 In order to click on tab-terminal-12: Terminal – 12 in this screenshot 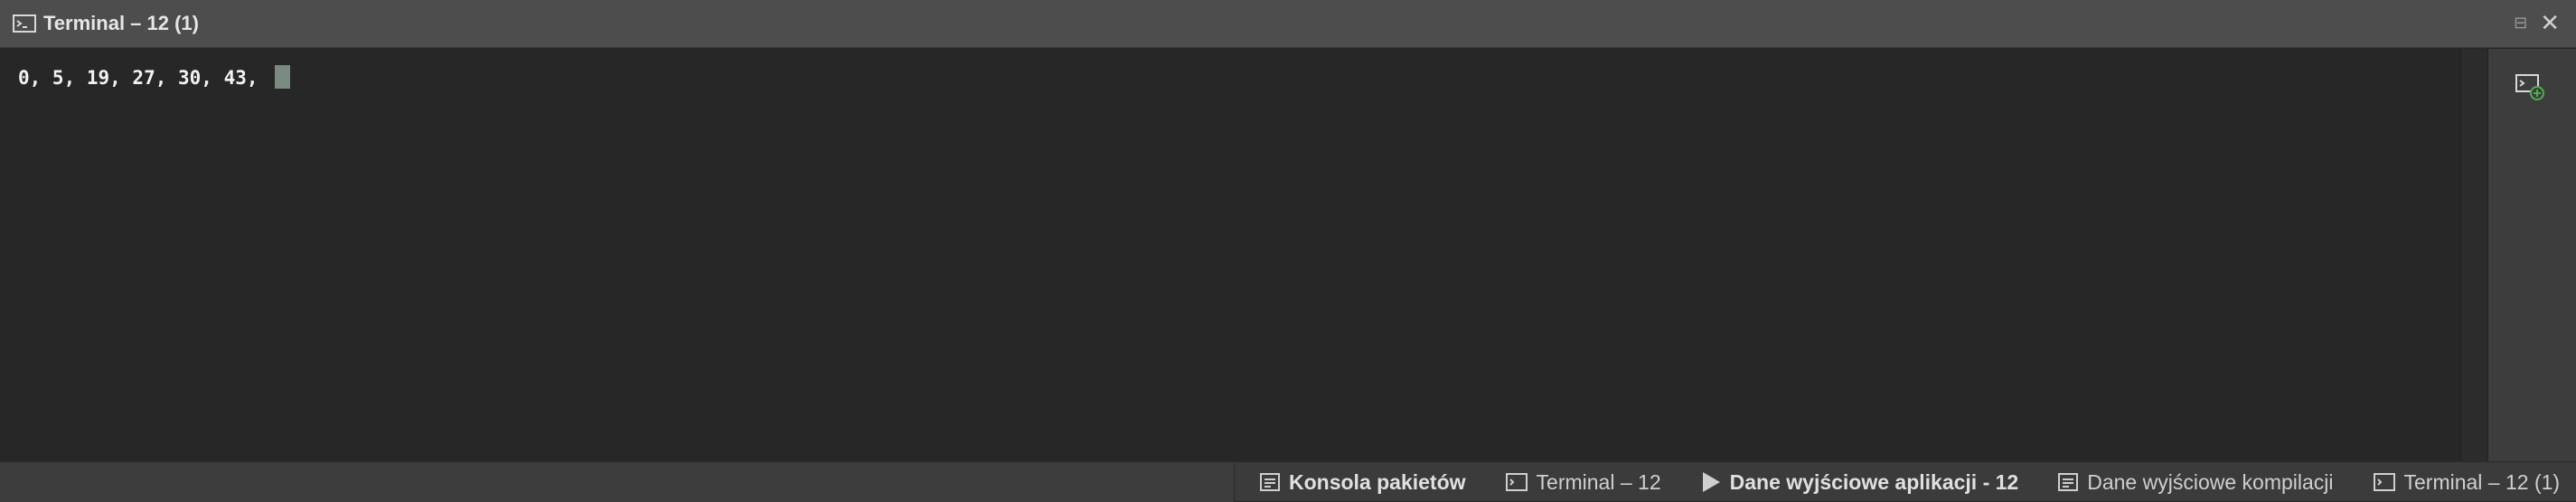, I will do `click(1583, 482)`.